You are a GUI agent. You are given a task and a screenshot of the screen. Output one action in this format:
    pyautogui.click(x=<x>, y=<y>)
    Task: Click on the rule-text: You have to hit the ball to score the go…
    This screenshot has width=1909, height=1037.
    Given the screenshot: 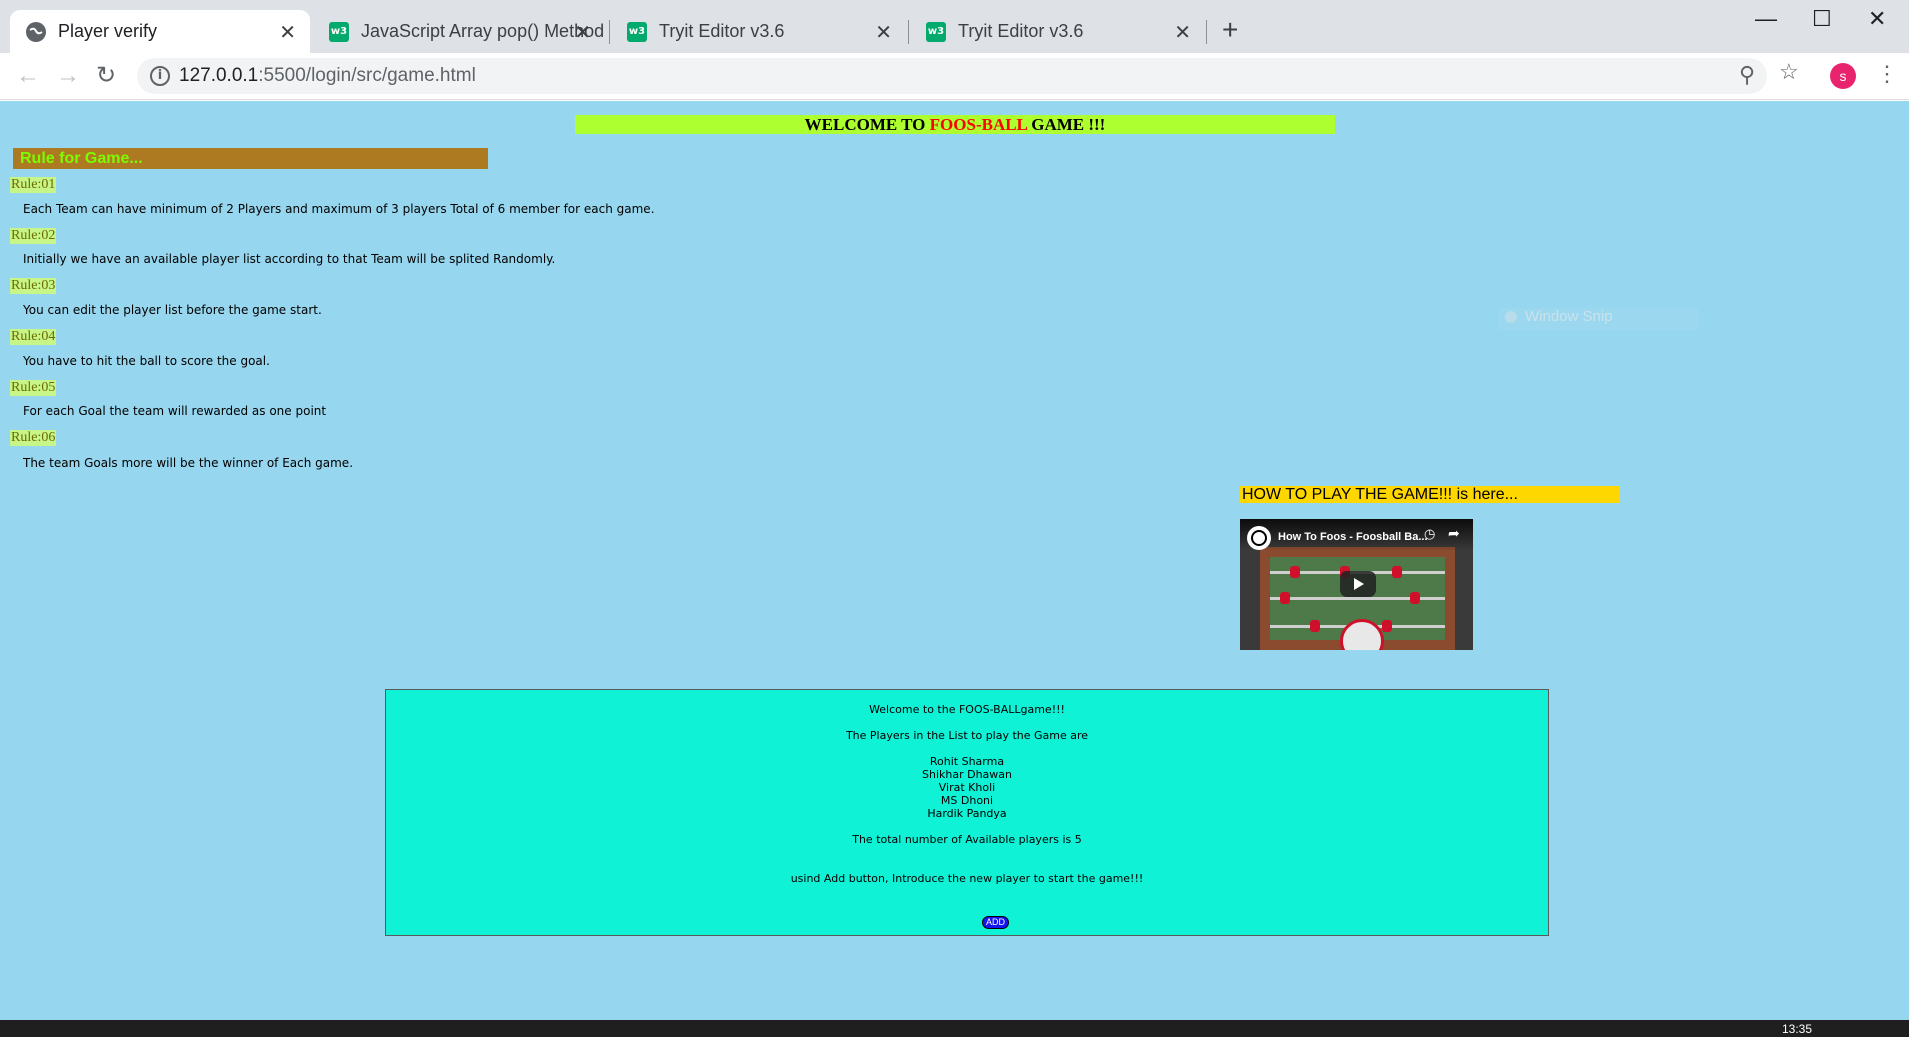 What is the action you would take?
    pyautogui.click(x=146, y=361)
    